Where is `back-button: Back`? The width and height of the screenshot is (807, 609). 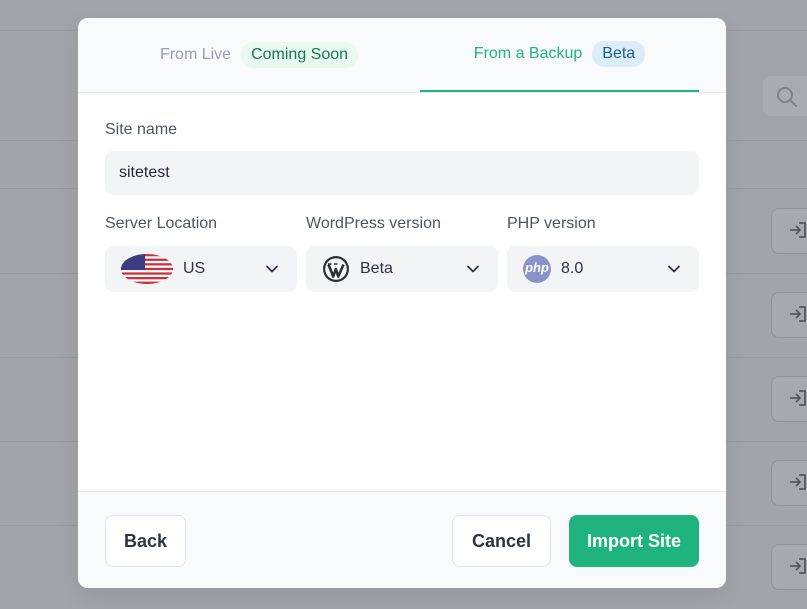 back-button: Back is located at coordinates (145, 541).